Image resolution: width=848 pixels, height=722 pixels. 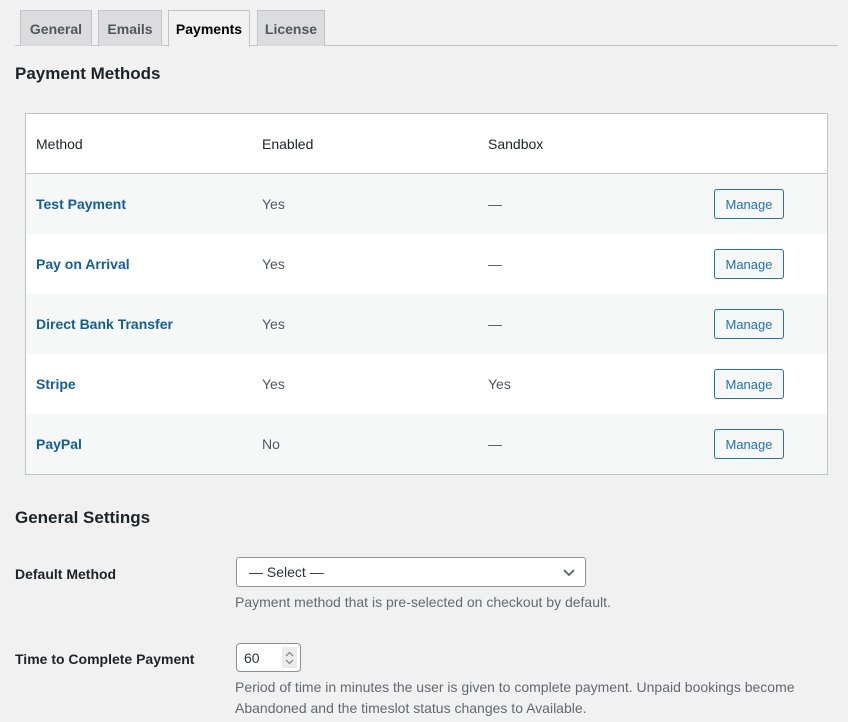 I want to click on default-method-selected-value: — Select —, so click(x=286, y=572).